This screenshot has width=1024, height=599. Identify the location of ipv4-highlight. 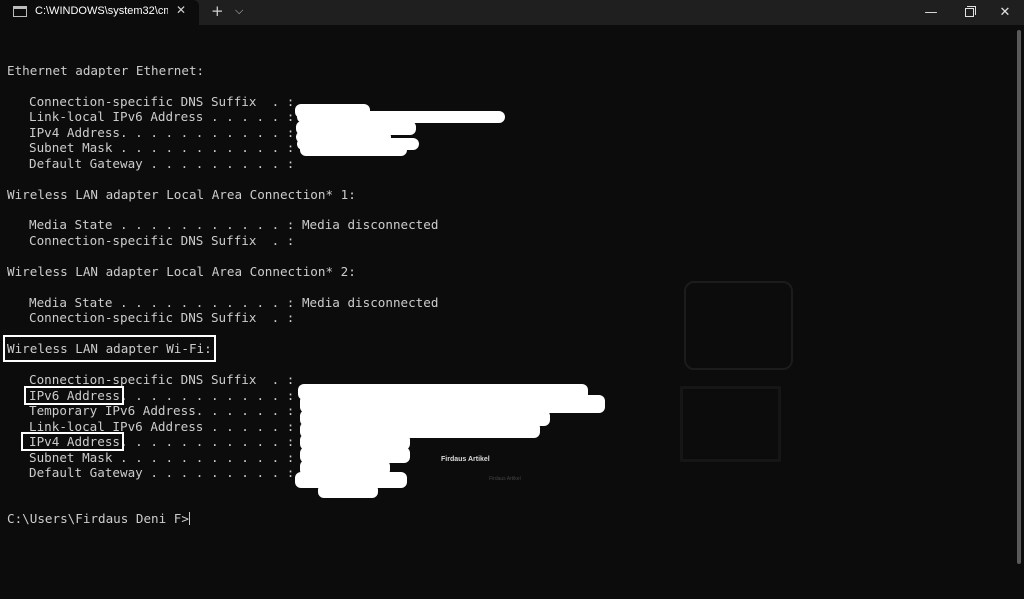
(72, 441).